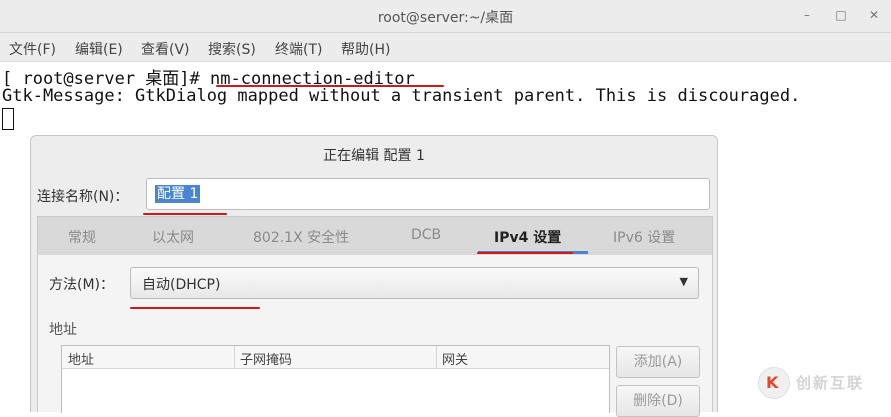  Describe the element at coordinates (525, 253) in the screenshot. I see `annotation-underline-tab` at that location.